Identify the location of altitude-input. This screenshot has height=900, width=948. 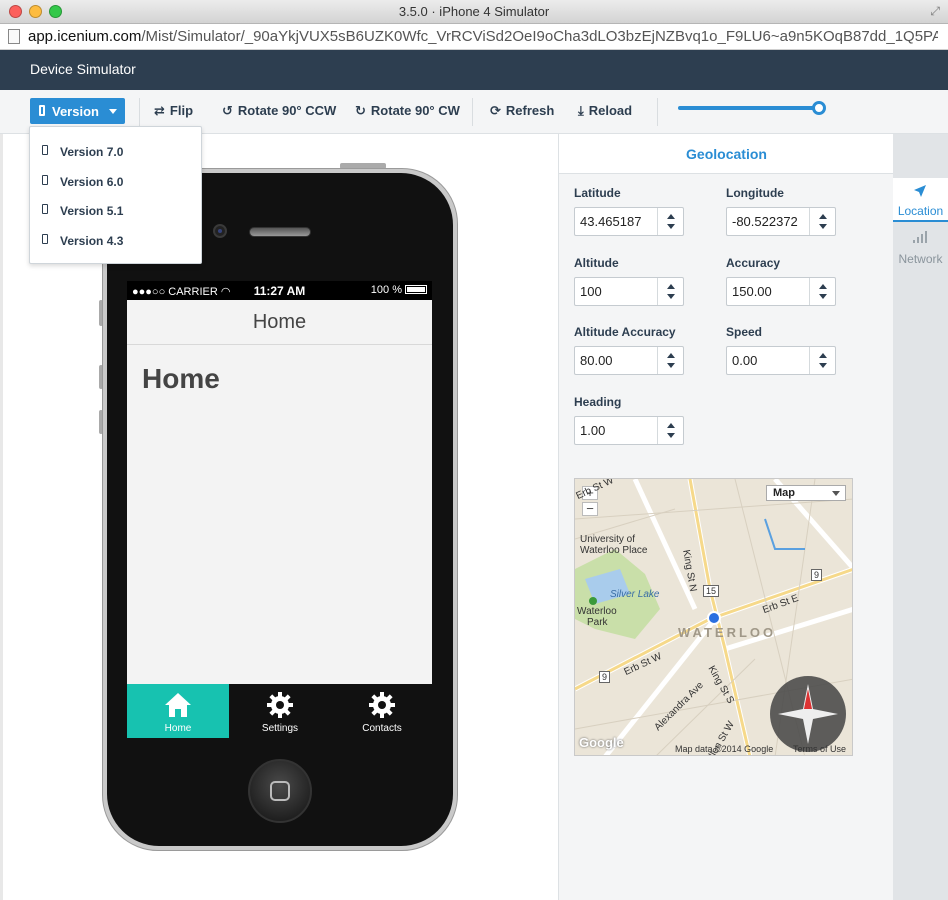
(616, 291).